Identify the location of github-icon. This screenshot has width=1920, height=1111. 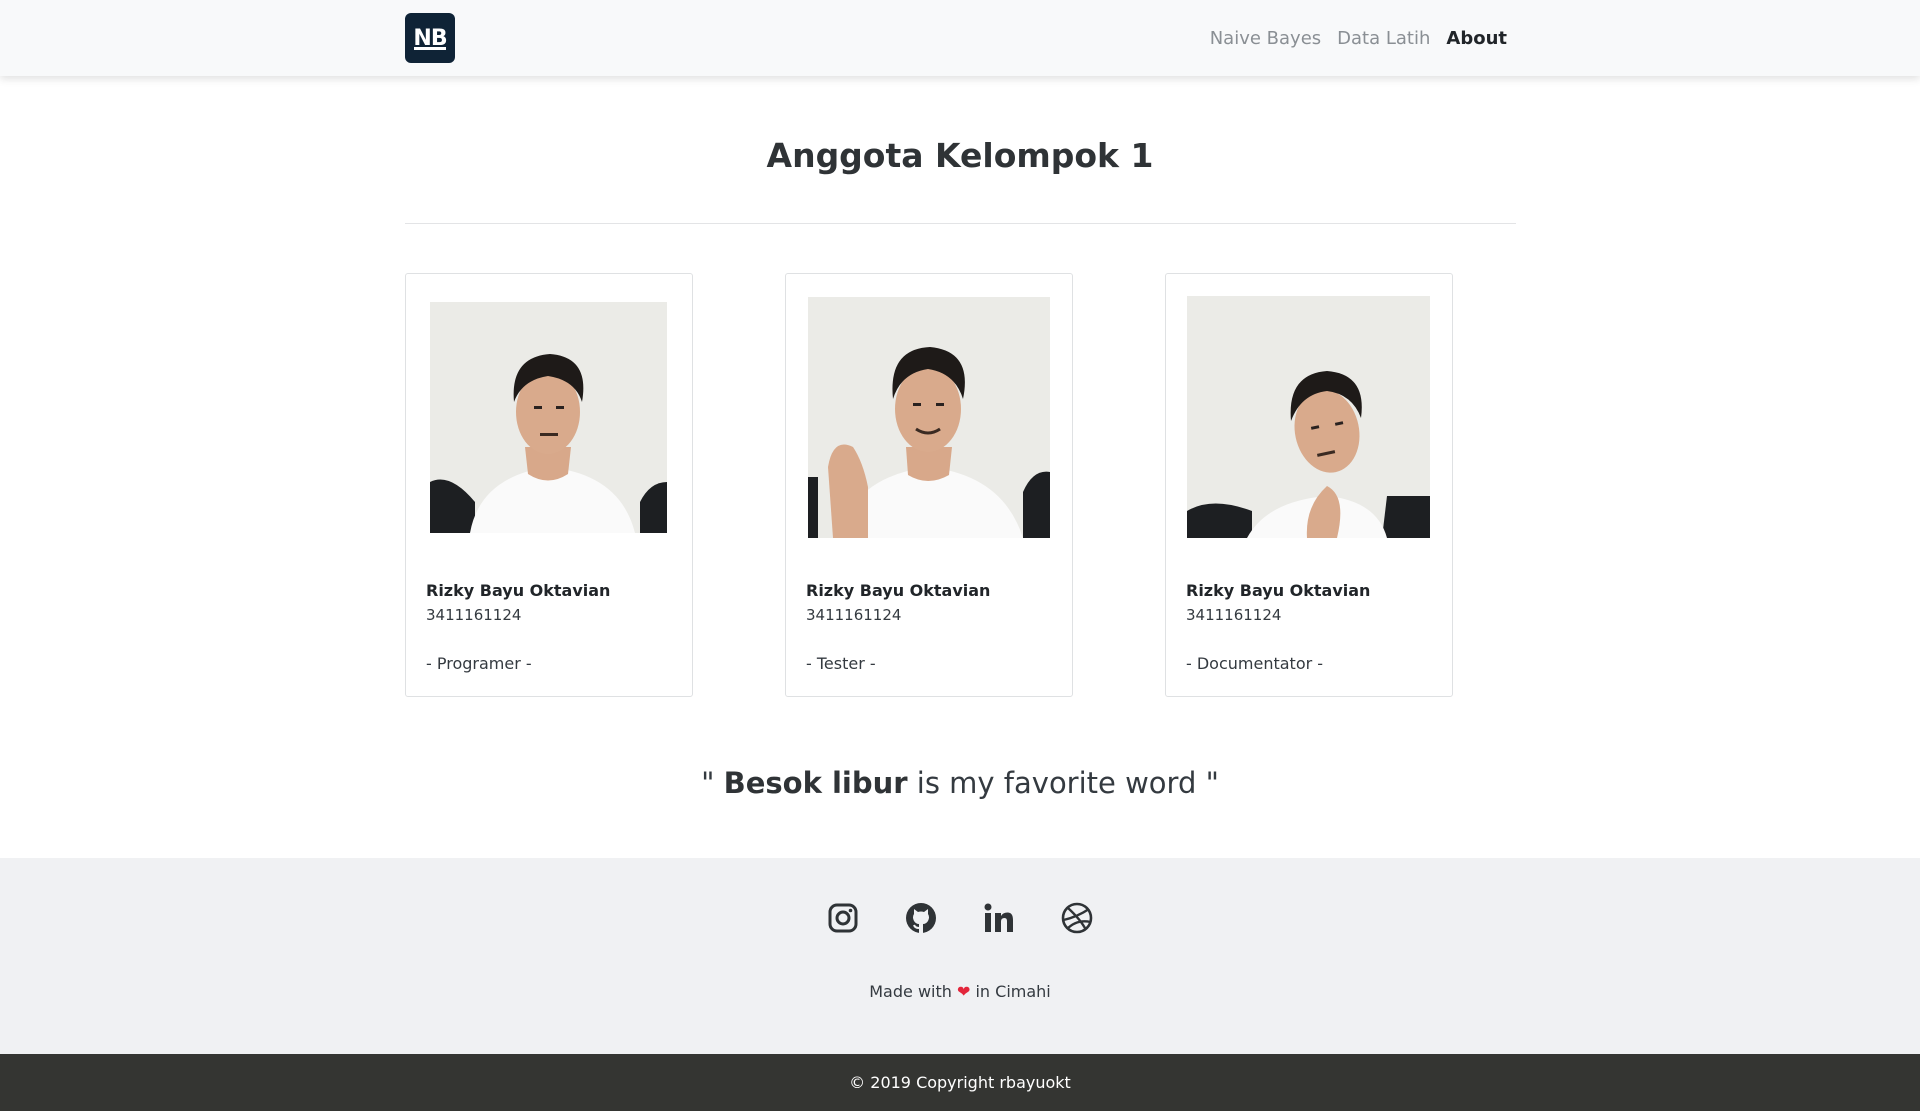
(921, 918).